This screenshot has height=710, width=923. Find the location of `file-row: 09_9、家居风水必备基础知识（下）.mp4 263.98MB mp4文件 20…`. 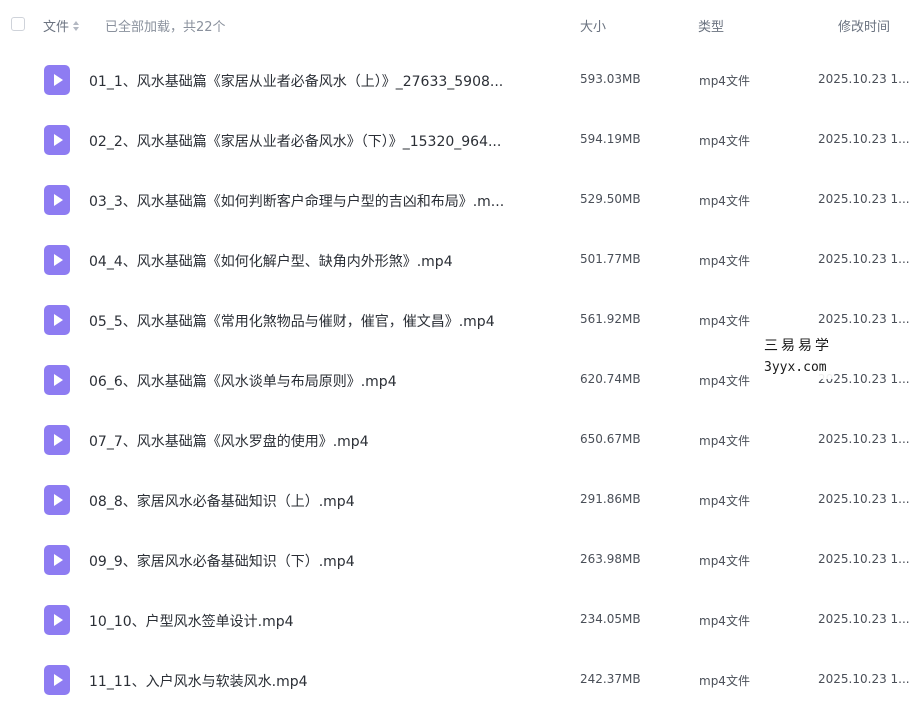

file-row: 09_9、家居风水必备基础知识（下）.mp4 263.98MB mp4文件 20… is located at coordinates (461, 560).